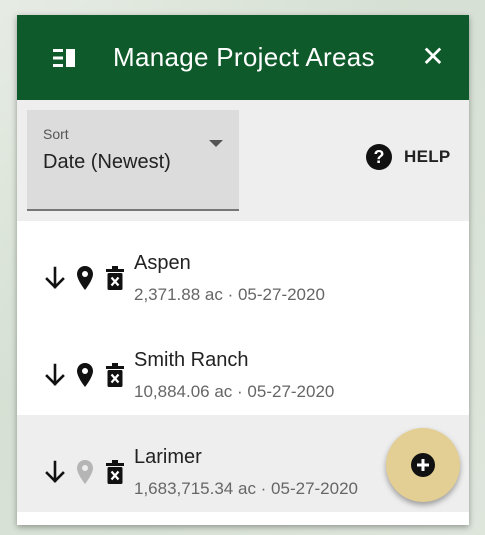 The width and height of the screenshot is (485, 535). Describe the element at coordinates (162, 263) in the screenshot. I see `project-area-name: Aspen` at that location.